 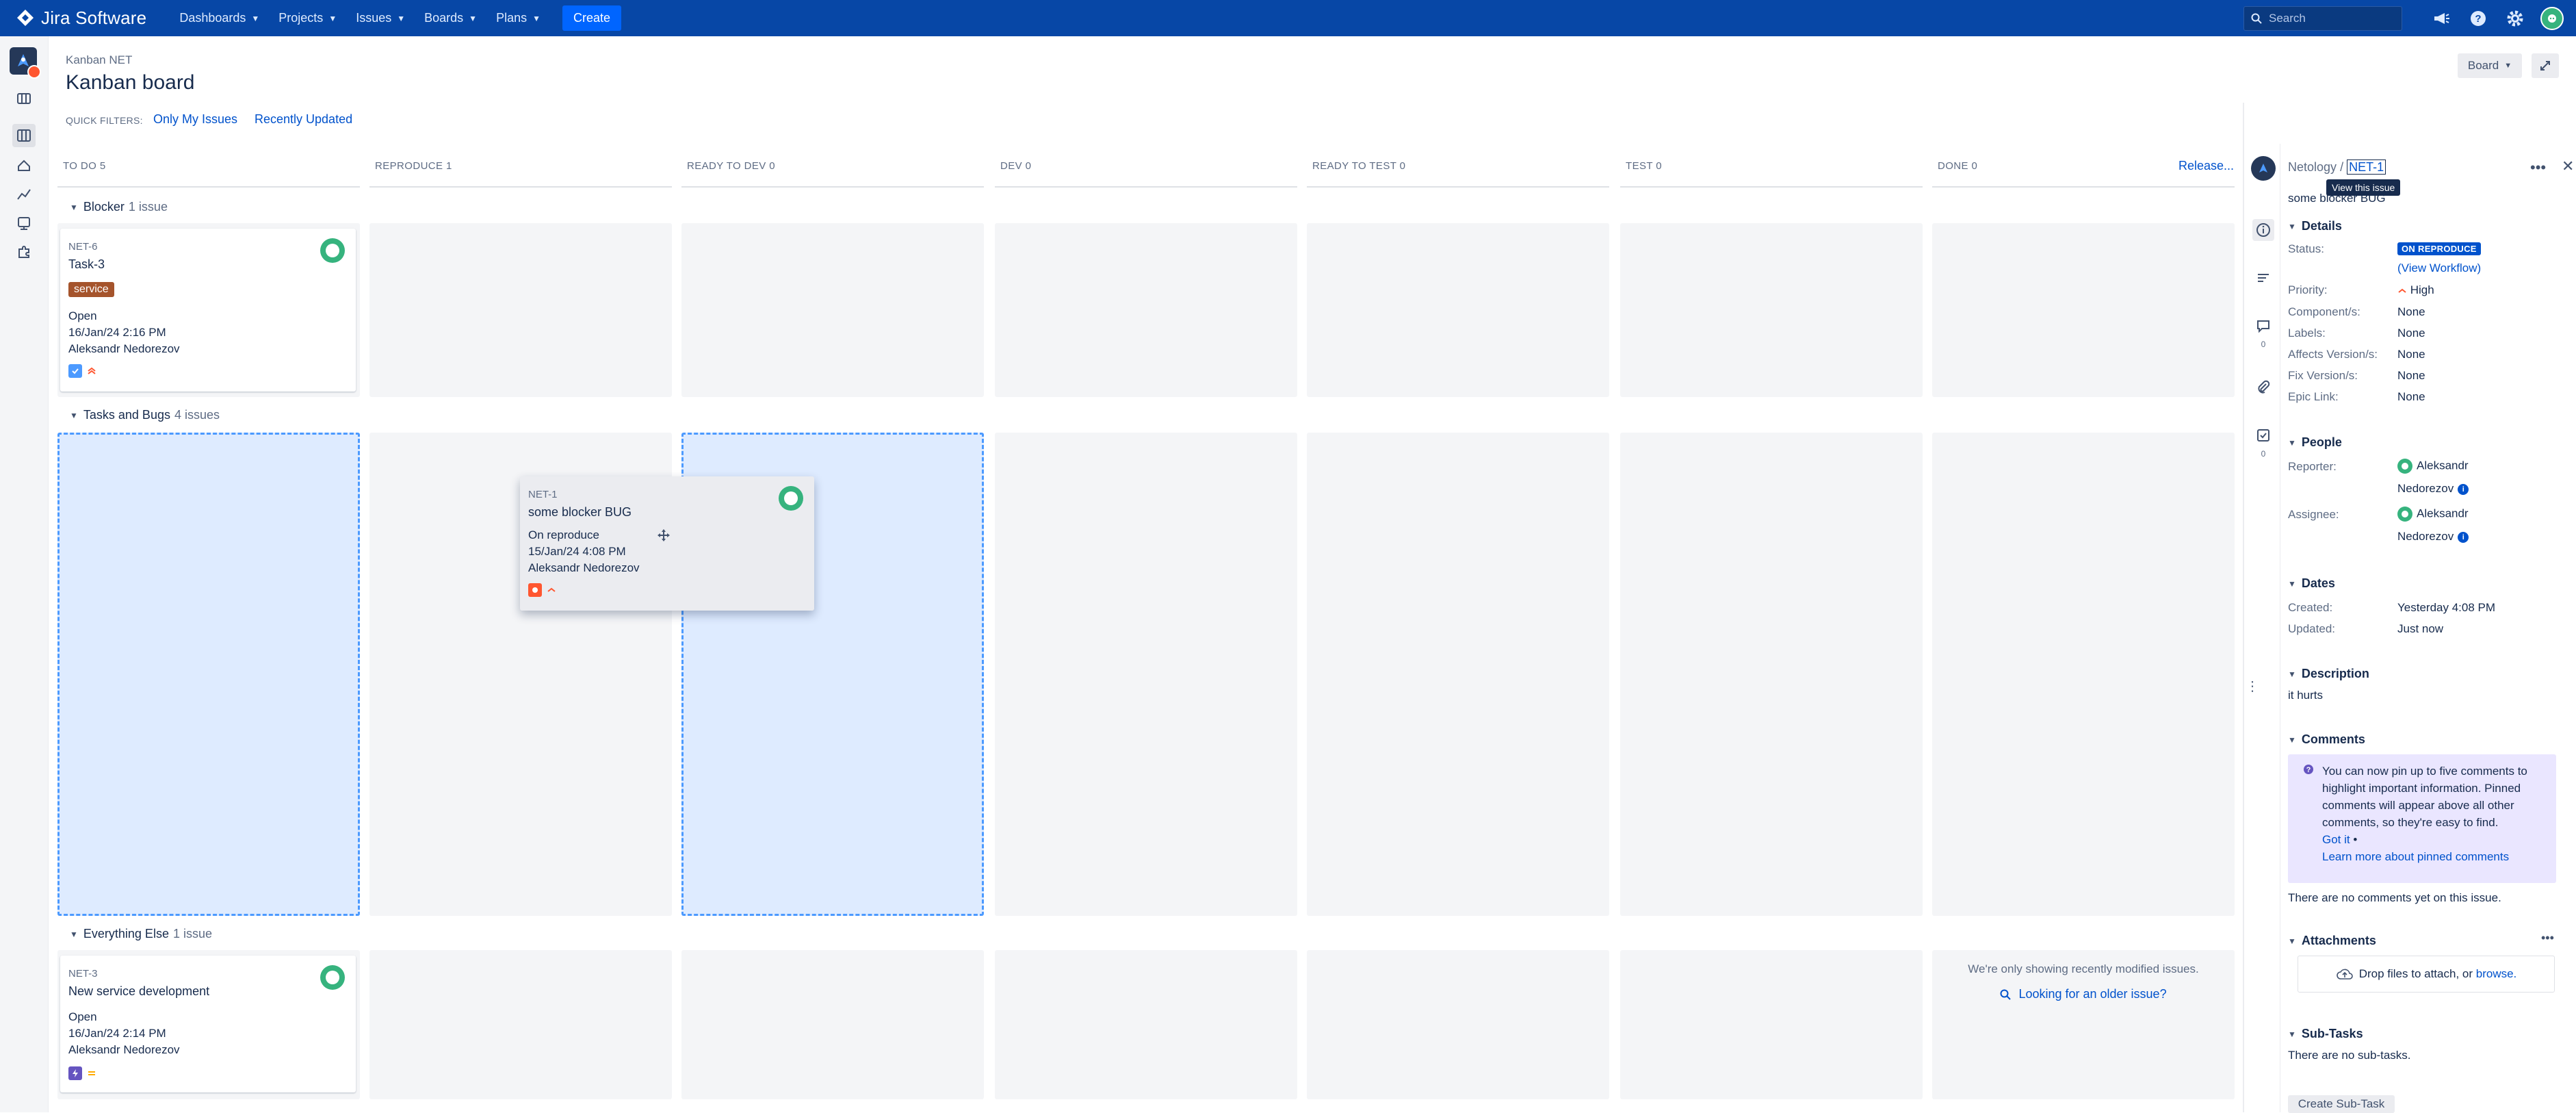 What do you see at coordinates (83, 974) in the screenshot?
I see `issue-key: NET-3` at bounding box center [83, 974].